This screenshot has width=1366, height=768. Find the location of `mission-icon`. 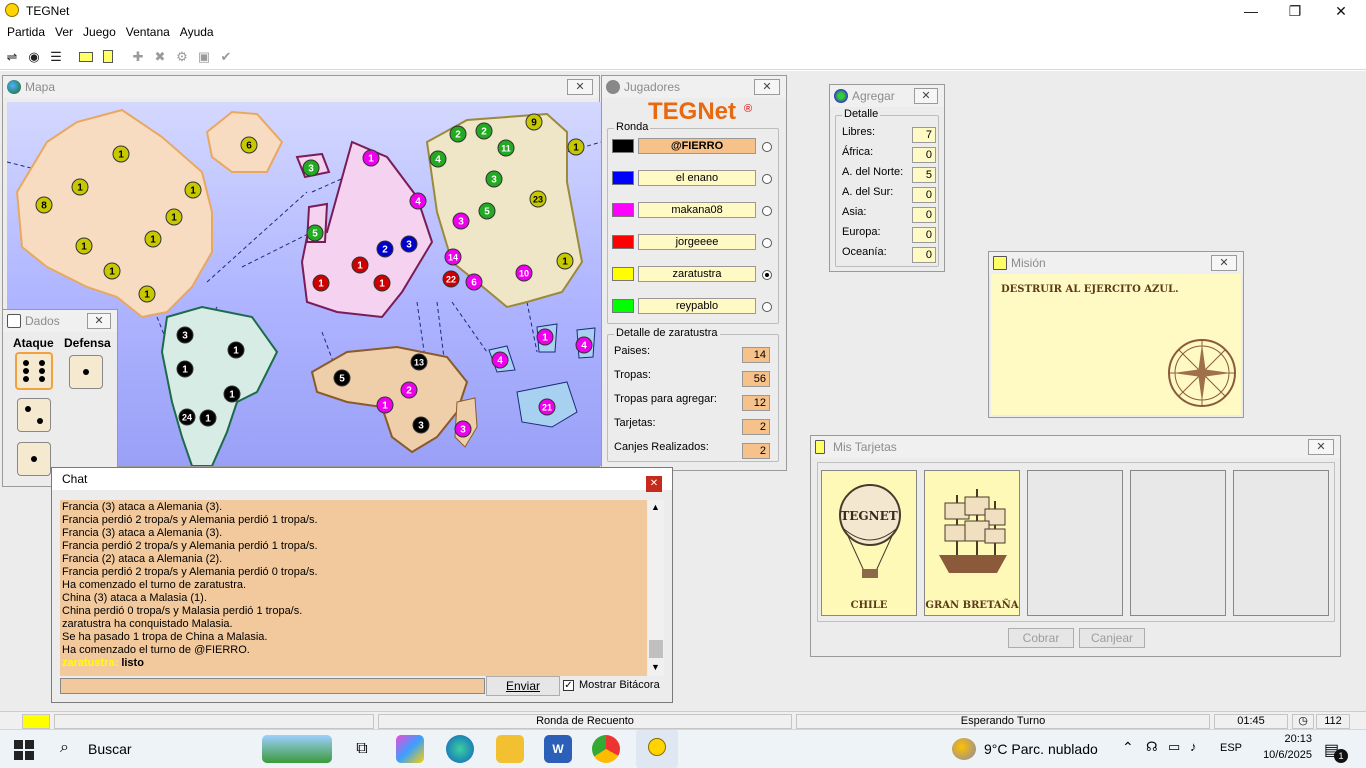

mission-icon is located at coordinates (86, 57).